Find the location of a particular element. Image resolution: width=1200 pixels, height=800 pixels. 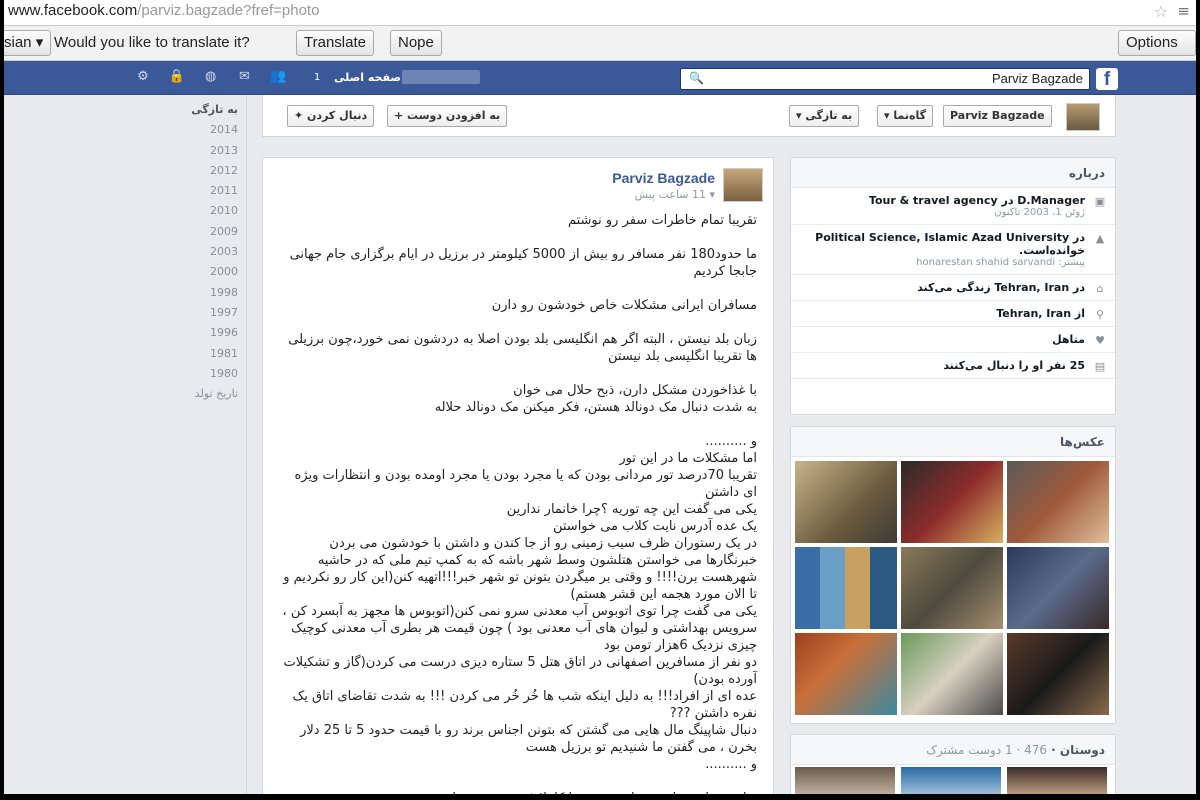

add-friend-button: + به افزودن دوست is located at coordinates (447, 116).